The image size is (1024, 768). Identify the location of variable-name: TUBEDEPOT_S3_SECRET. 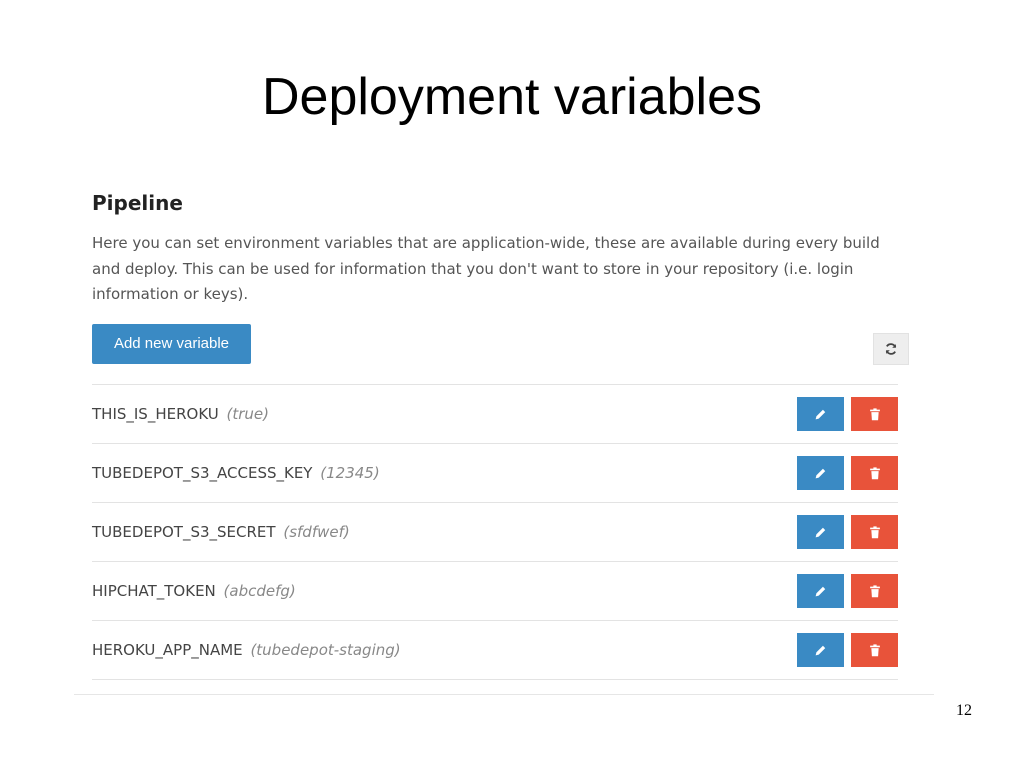
(184, 532).